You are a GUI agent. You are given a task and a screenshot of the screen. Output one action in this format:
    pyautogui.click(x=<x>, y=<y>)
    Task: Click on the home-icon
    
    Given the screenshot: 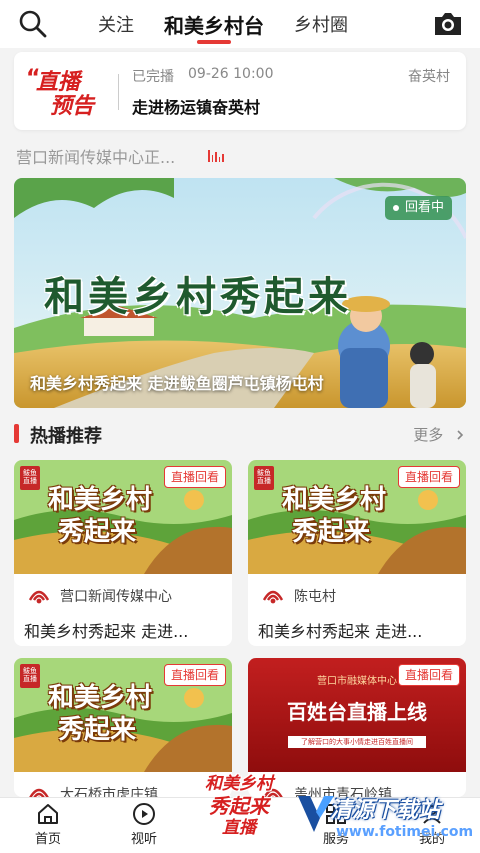 What is the action you would take?
    pyautogui.click(x=48, y=814)
    